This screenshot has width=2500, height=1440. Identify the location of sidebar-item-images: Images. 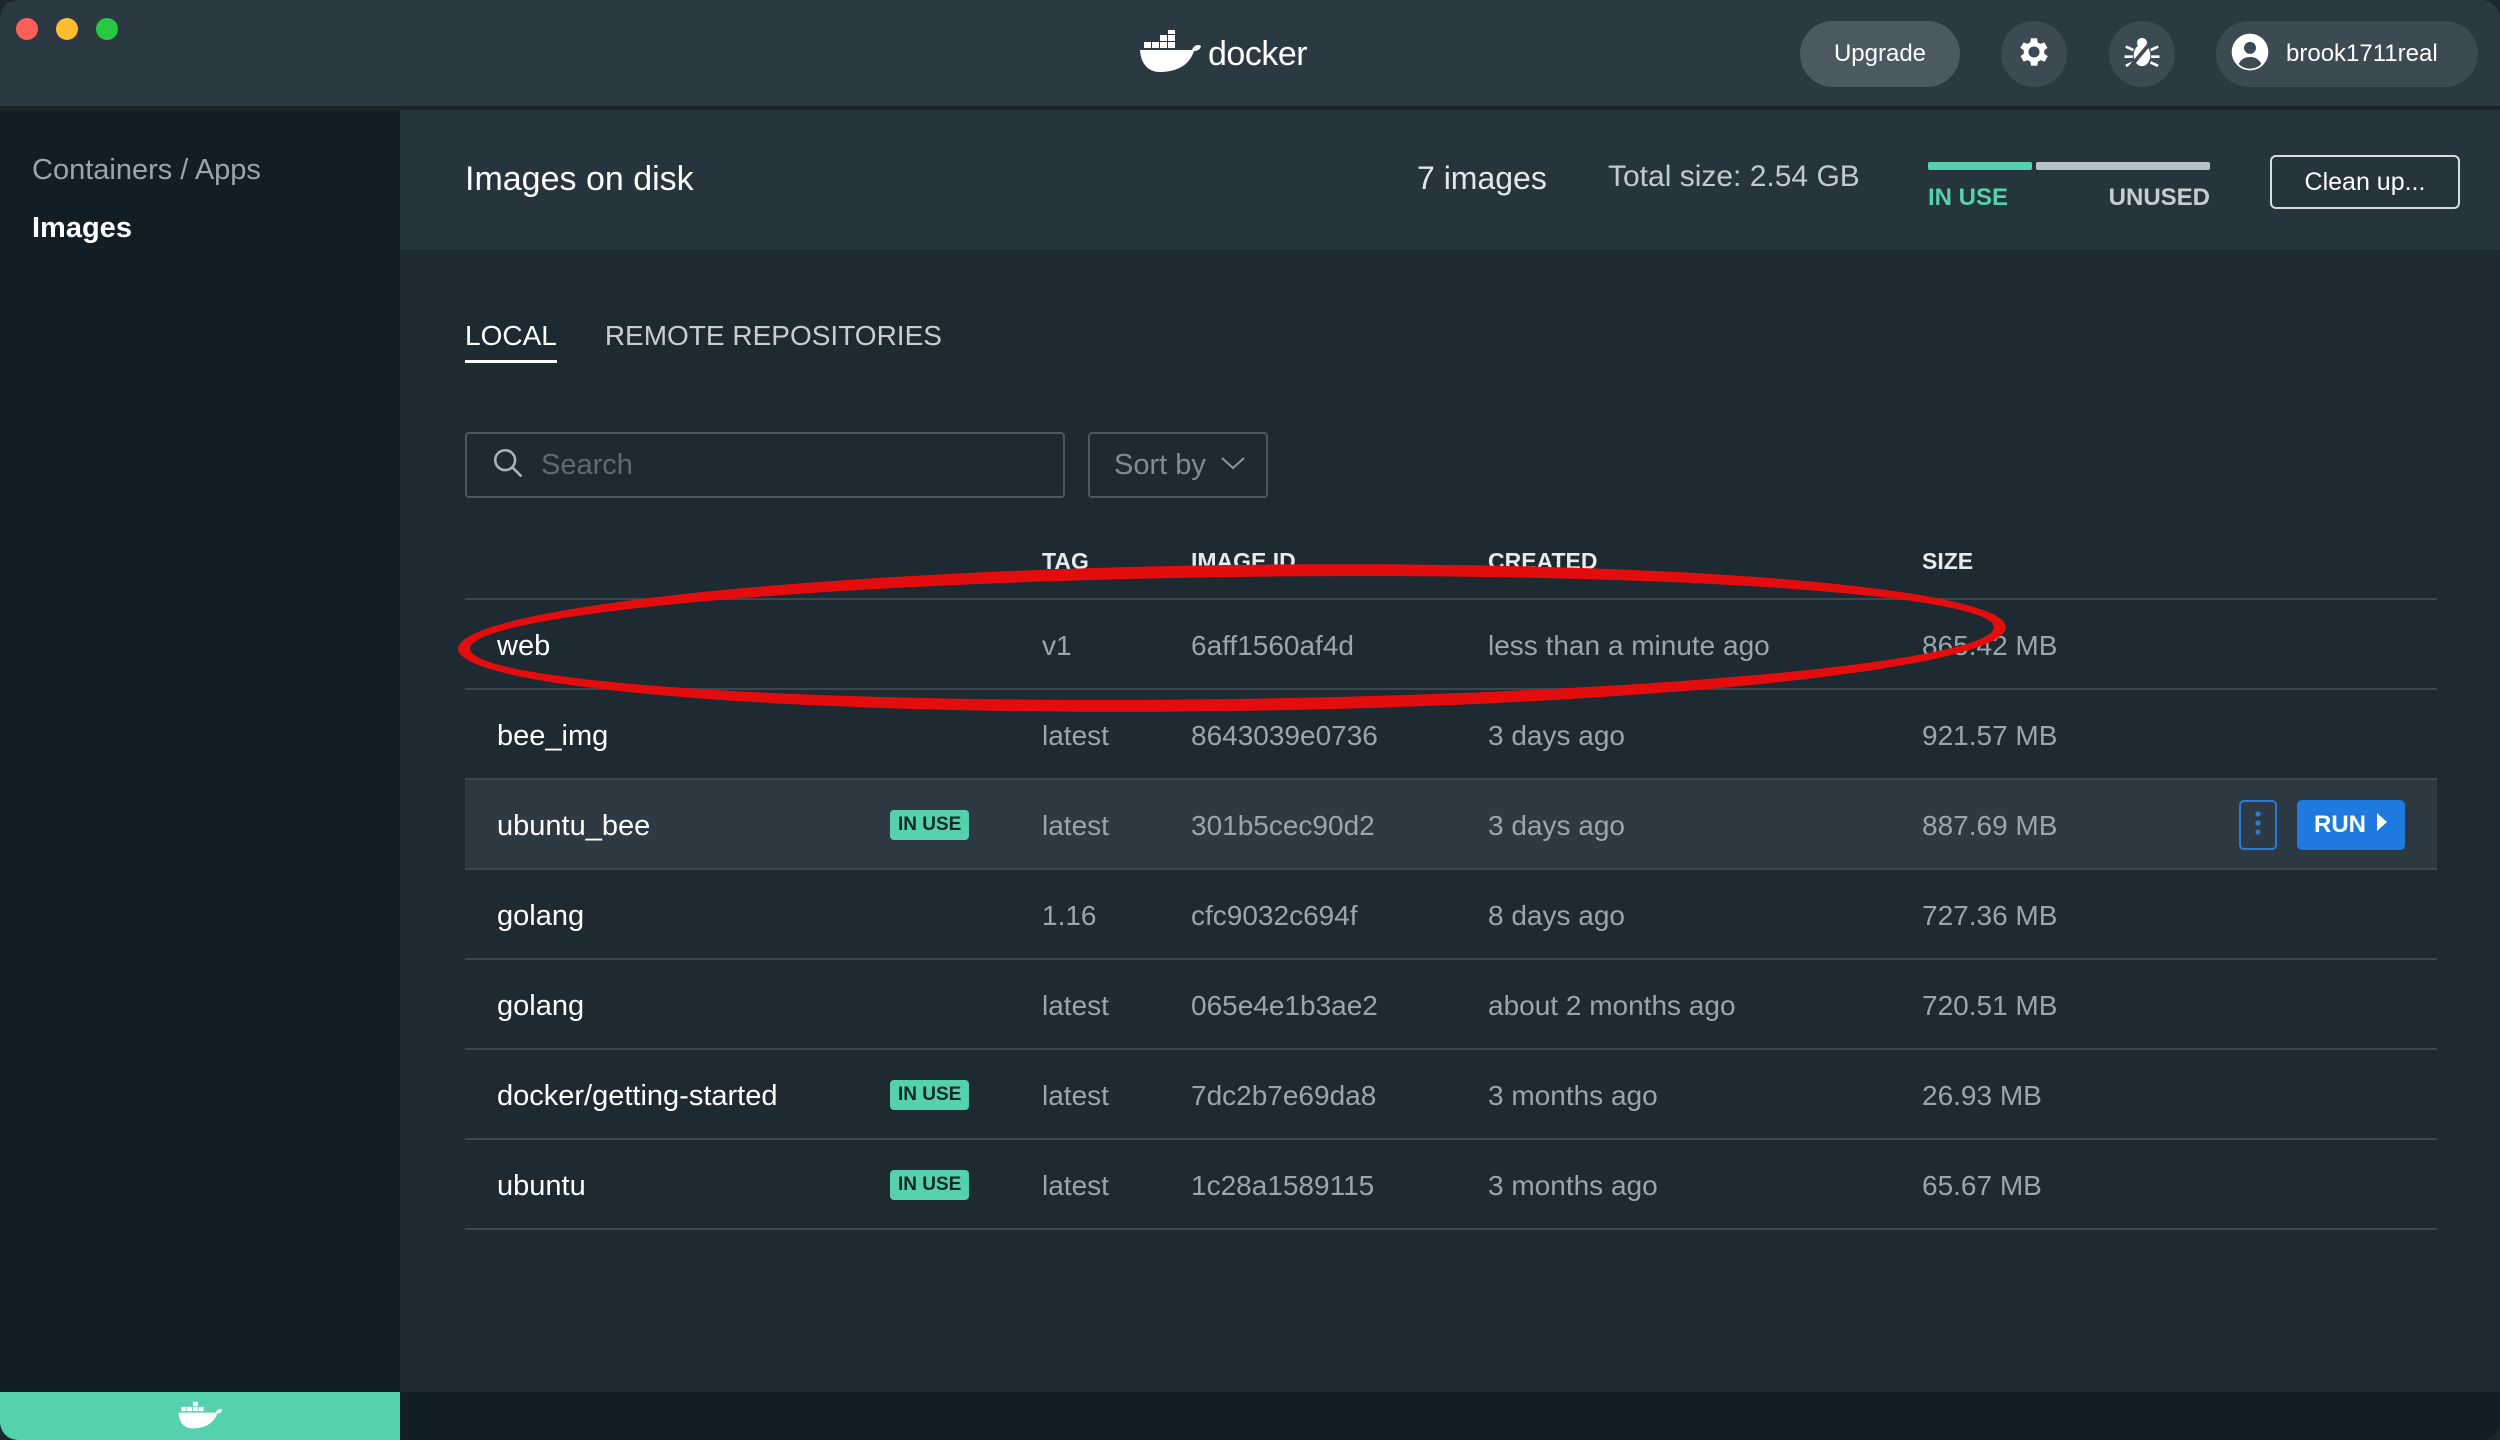
(82, 228).